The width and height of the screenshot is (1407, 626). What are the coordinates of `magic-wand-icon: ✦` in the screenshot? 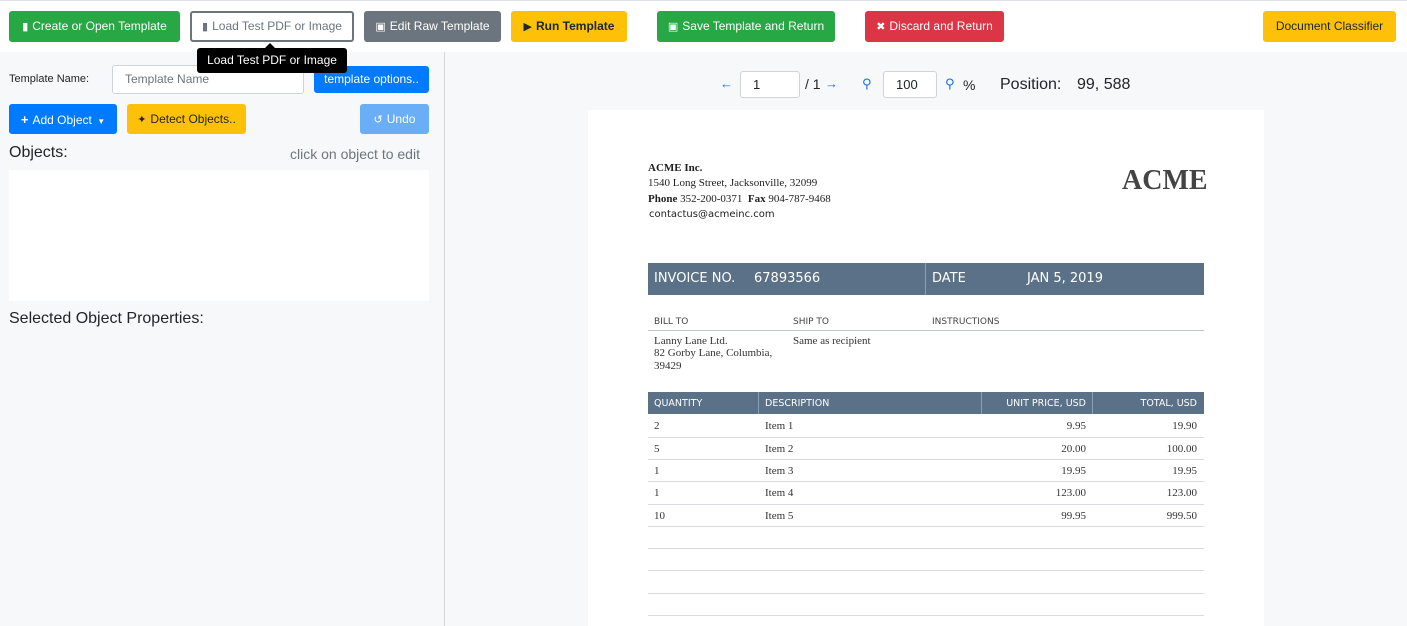 It's located at (142, 120).